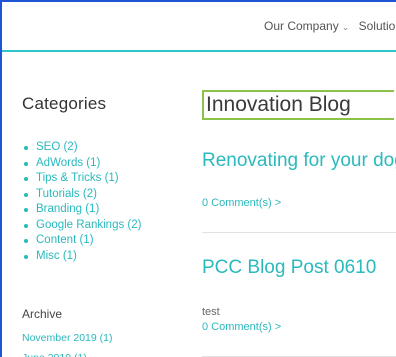 The width and height of the screenshot is (396, 357). What do you see at coordinates (299, 232) in the screenshot?
I see `post-divider` at bounding box center [299, 232].